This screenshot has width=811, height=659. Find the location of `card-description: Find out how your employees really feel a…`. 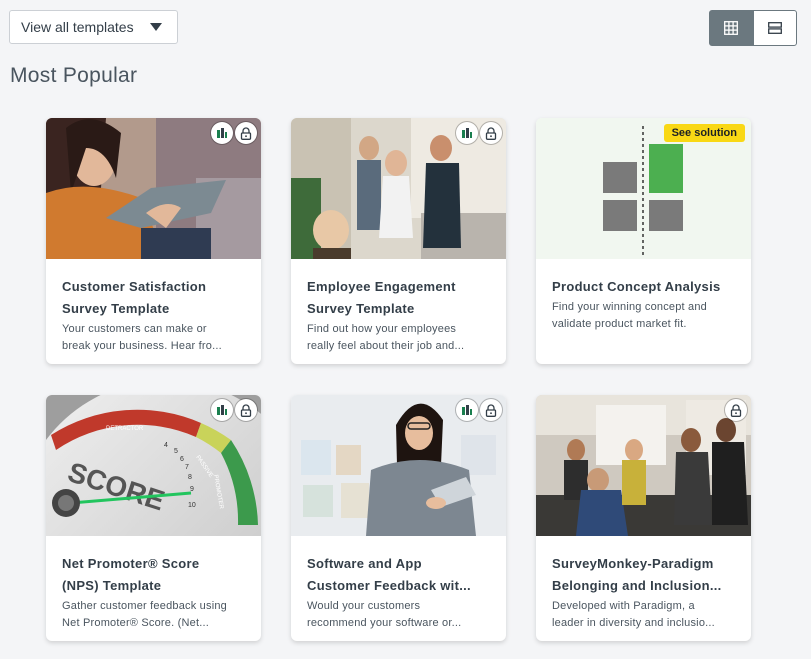

card-description: Find out how your employees really feel a… is located at coordinates (386, 337).